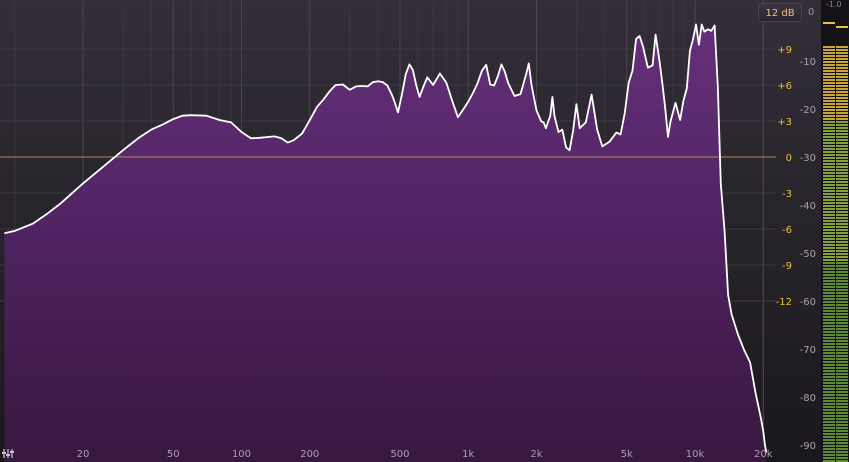  What do you see at coordinates (309, 454) in the screenshot?
I see `freq-label-200: 200` at bounding box center [309, 454].